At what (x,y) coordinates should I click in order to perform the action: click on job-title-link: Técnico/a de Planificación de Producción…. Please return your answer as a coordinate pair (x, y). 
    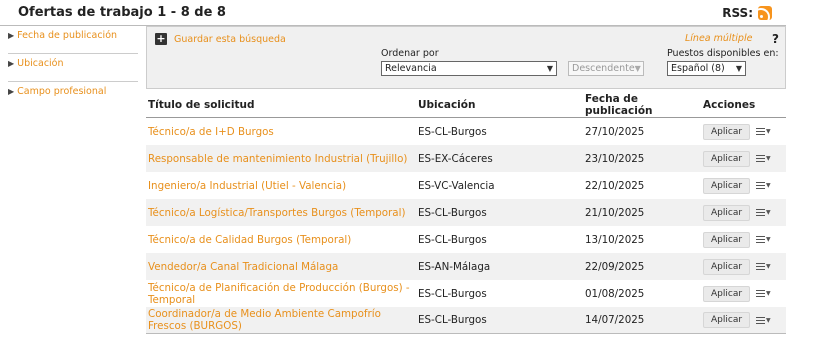
    Looking at the image, I should click on (279, 294).